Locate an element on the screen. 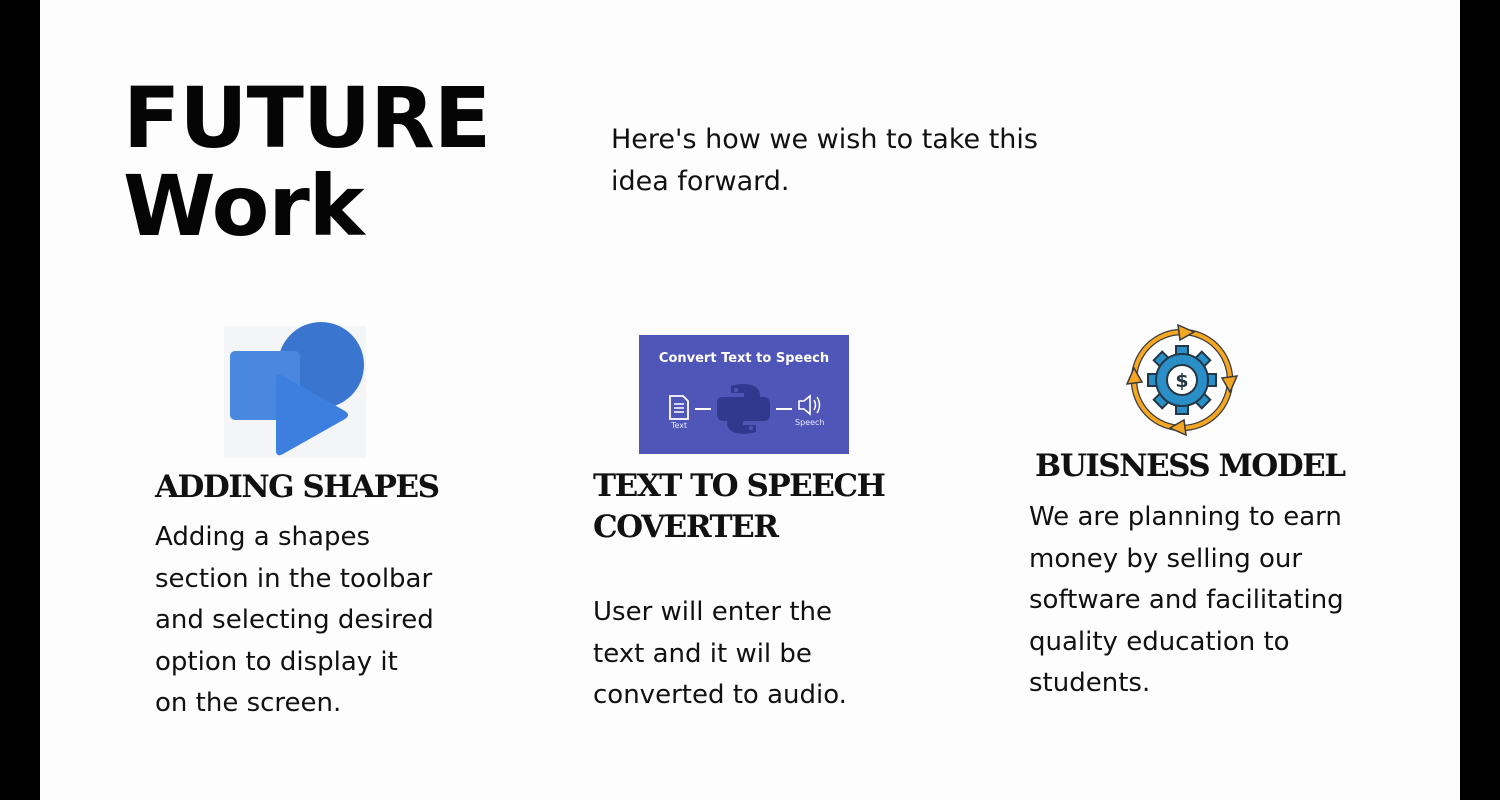  body-line: We are planning to earn is located at coordinates (1185, 517).